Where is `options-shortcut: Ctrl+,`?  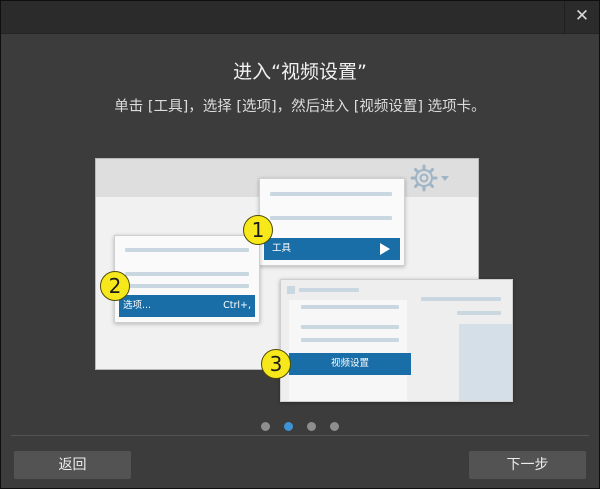 options-shortcut: Ctrl+, is located at coordinates (237, 305).